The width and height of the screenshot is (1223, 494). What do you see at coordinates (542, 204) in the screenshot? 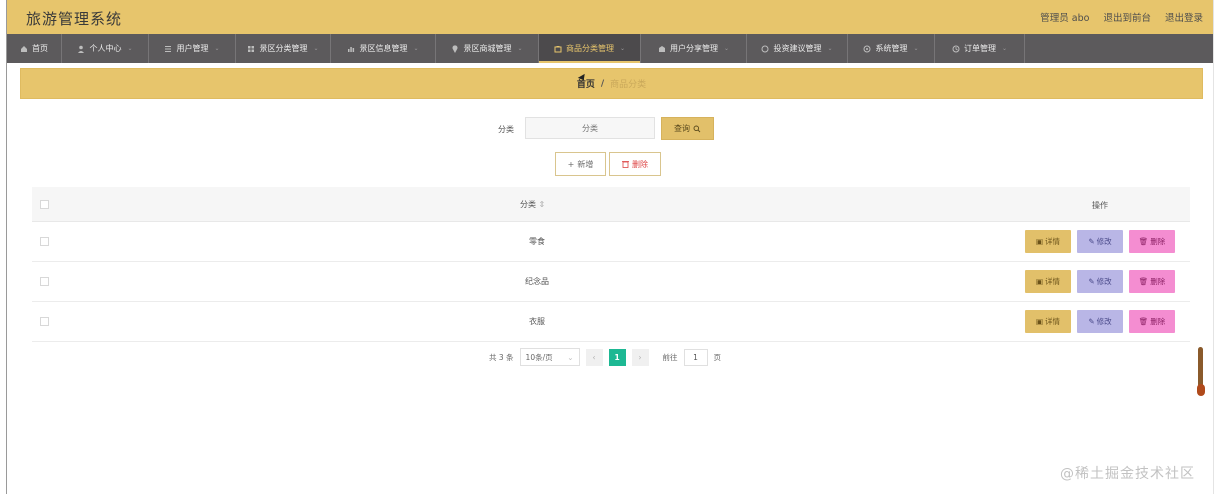
I see `sort-icon: ⇕` at bounding box center [542, 204].